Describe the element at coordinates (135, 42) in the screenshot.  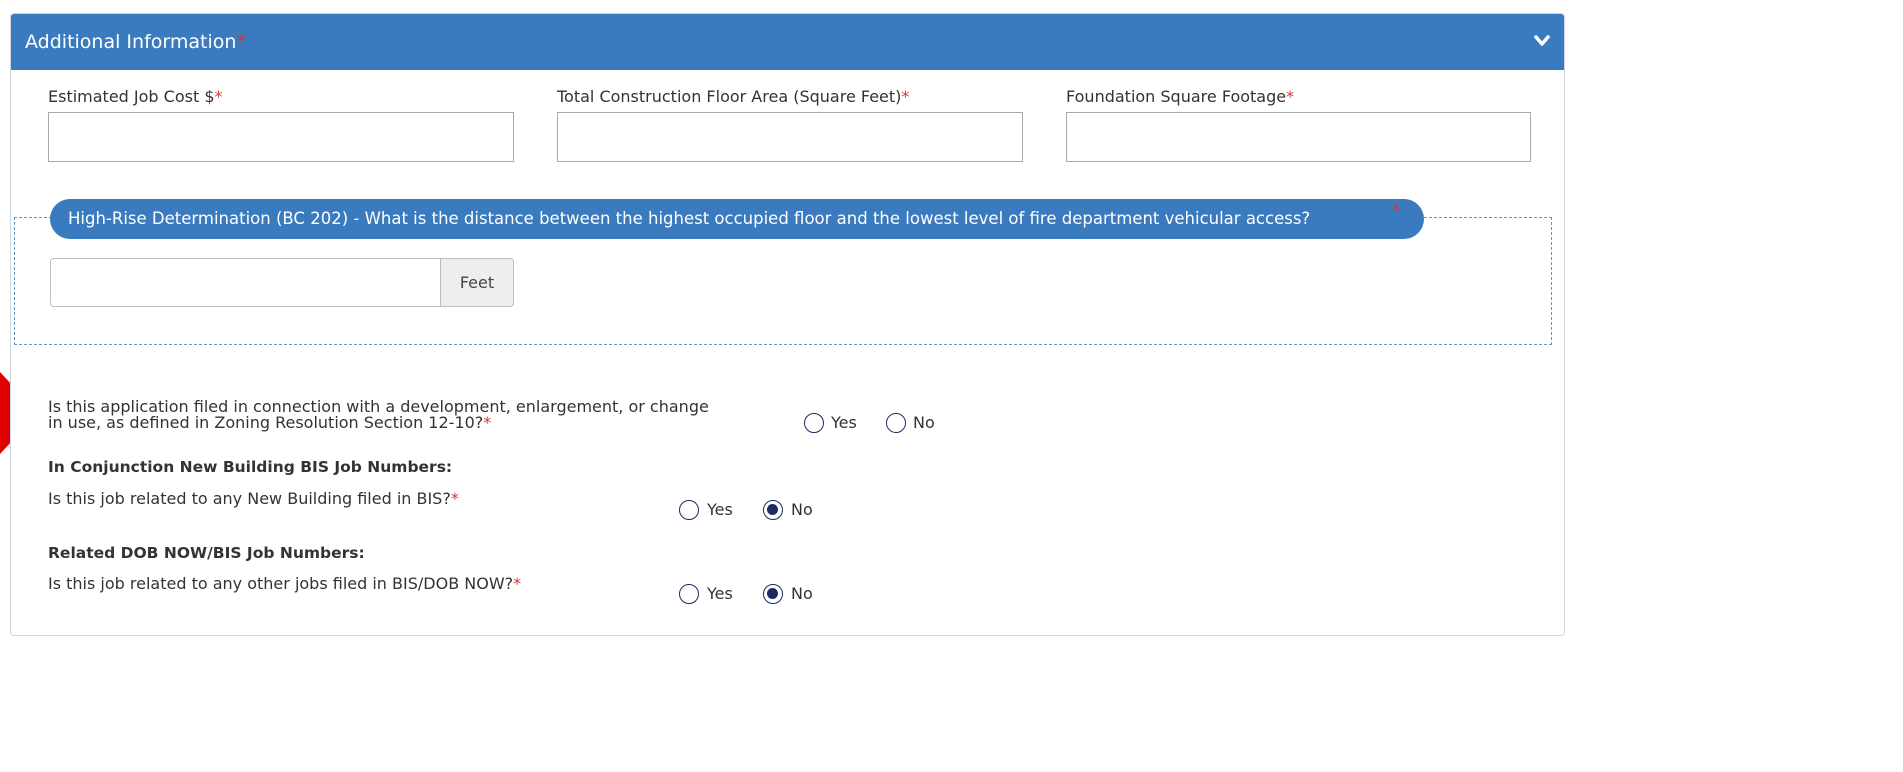
I see `panel-title: Additional Information*` at that location.